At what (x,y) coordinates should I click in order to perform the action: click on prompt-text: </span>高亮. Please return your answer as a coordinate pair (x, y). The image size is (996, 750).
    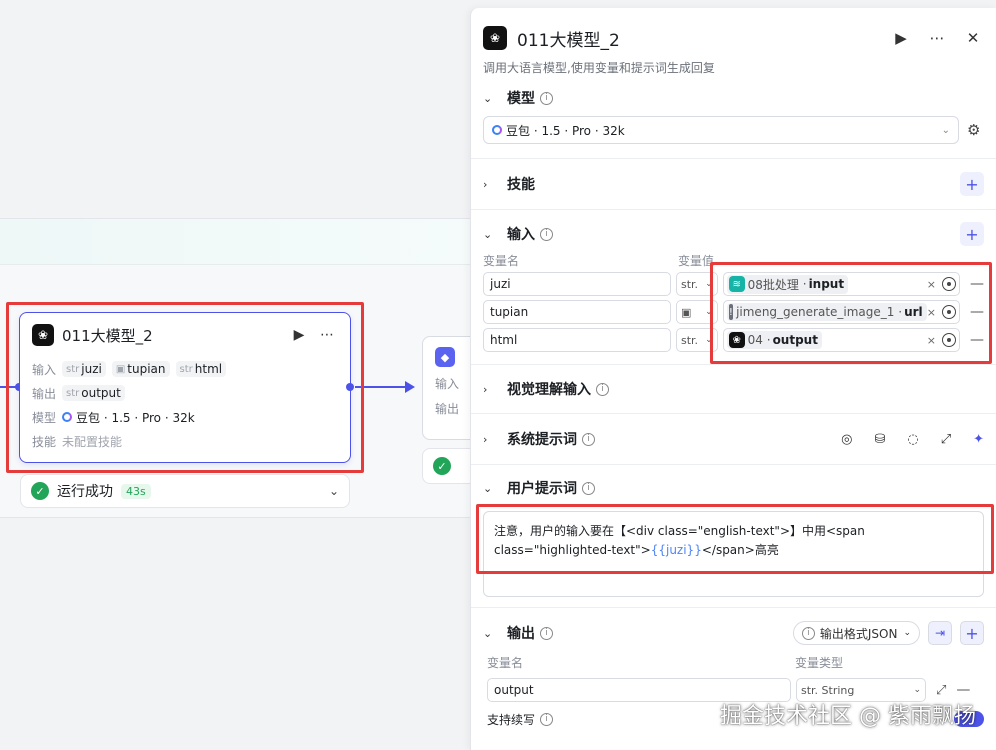
    Looking at the image, I should click on (740, 550).